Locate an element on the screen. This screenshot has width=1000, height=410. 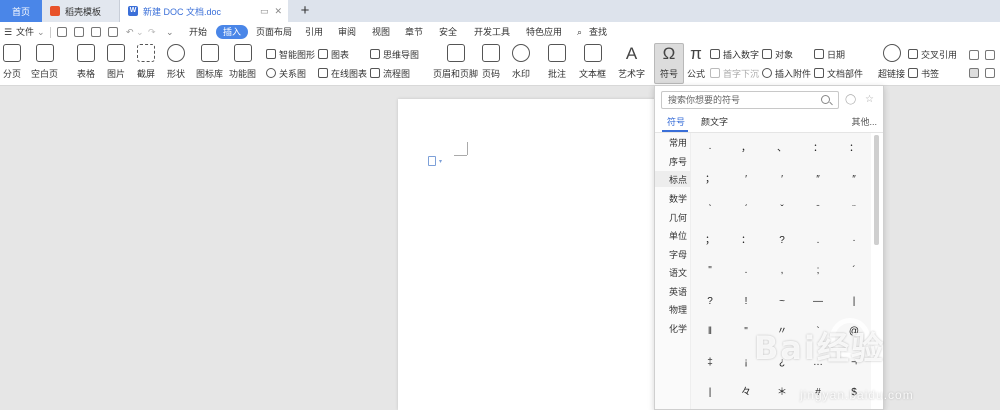
new-tab-button: + is located at coordinates (305, 11).